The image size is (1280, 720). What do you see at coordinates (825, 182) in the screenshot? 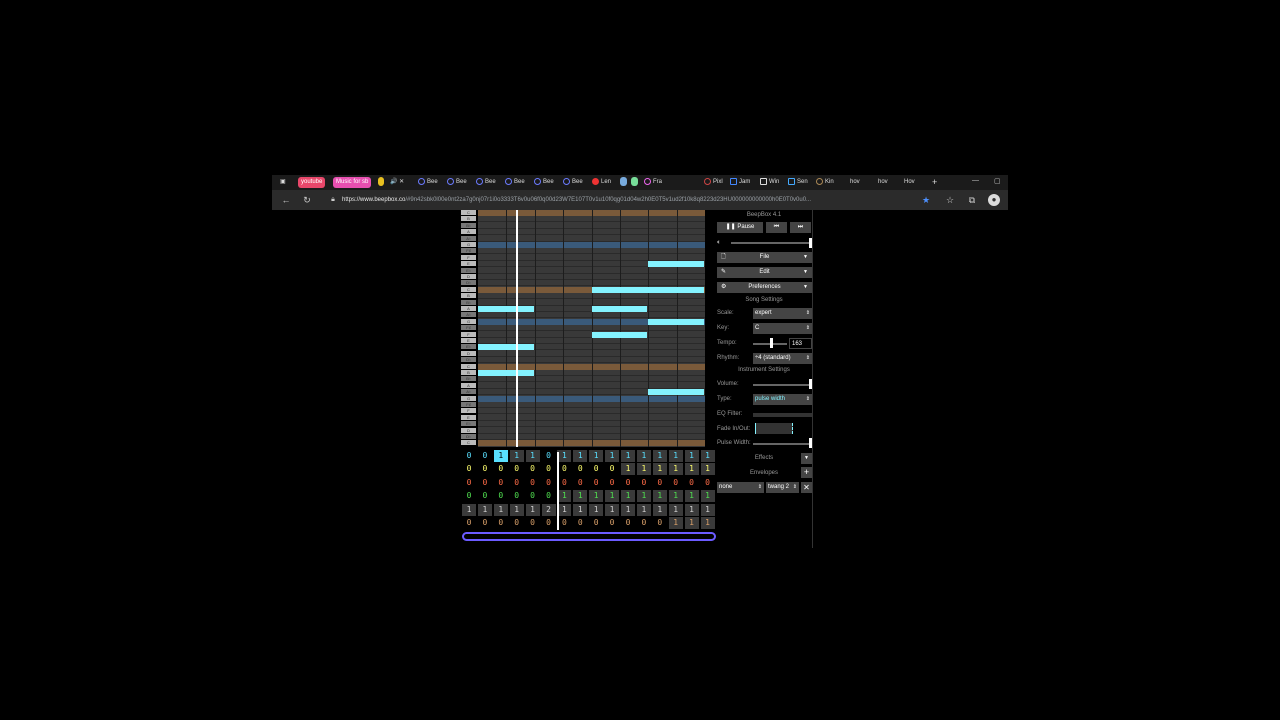
I see `tab-kin: Kin` at bounding box center [825, 182].